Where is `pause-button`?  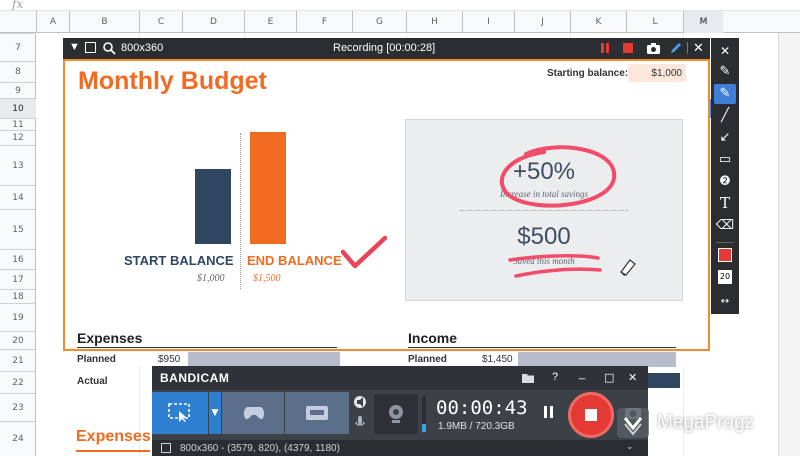
pause-button is located at coordinates (549, 412).